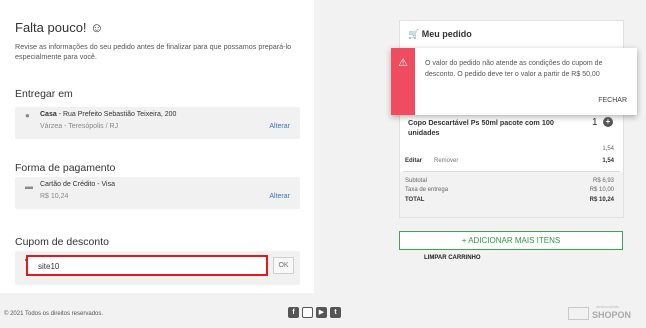  What do you see at coordinates (446, 161) in the screenshot?
I see `remover-link: Remover` at bounding box center [446, 161].